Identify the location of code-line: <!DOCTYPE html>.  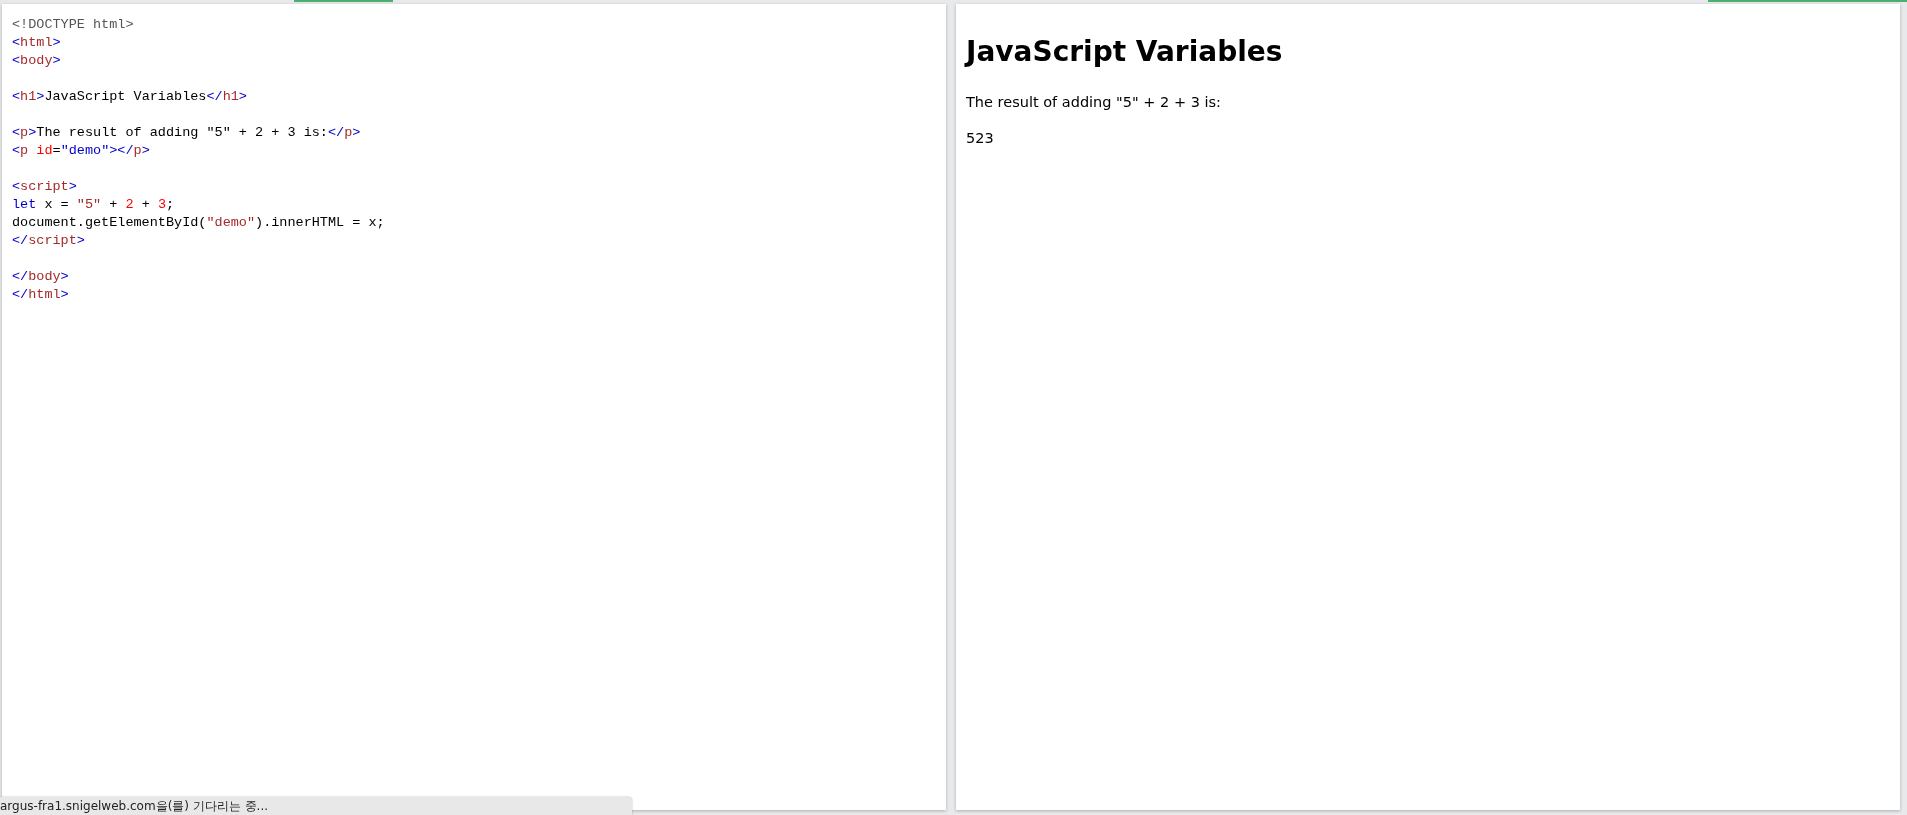
(73, 25).